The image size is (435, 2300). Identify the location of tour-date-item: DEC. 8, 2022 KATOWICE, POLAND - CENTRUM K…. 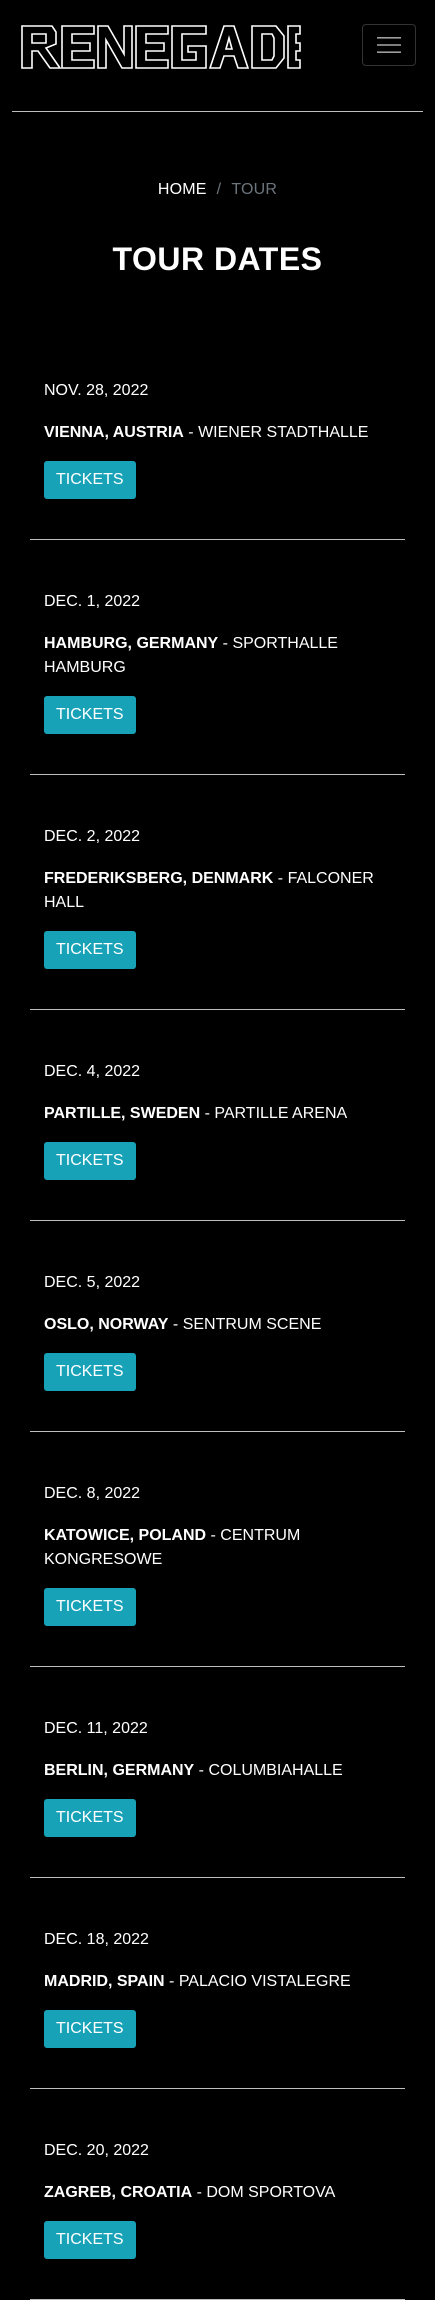
(217, 1549).